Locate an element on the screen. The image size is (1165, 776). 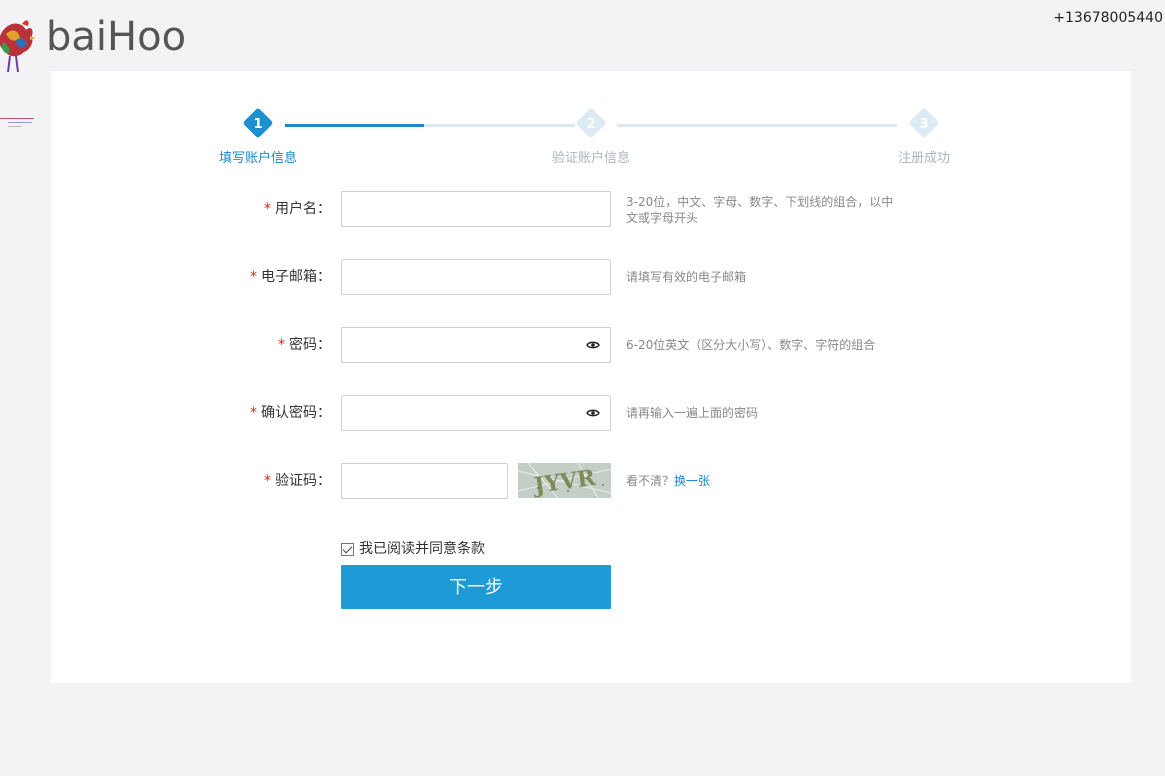
confirm-password-hint: 请再输入一遍上面的密码 is located at coordinates (692, 413).